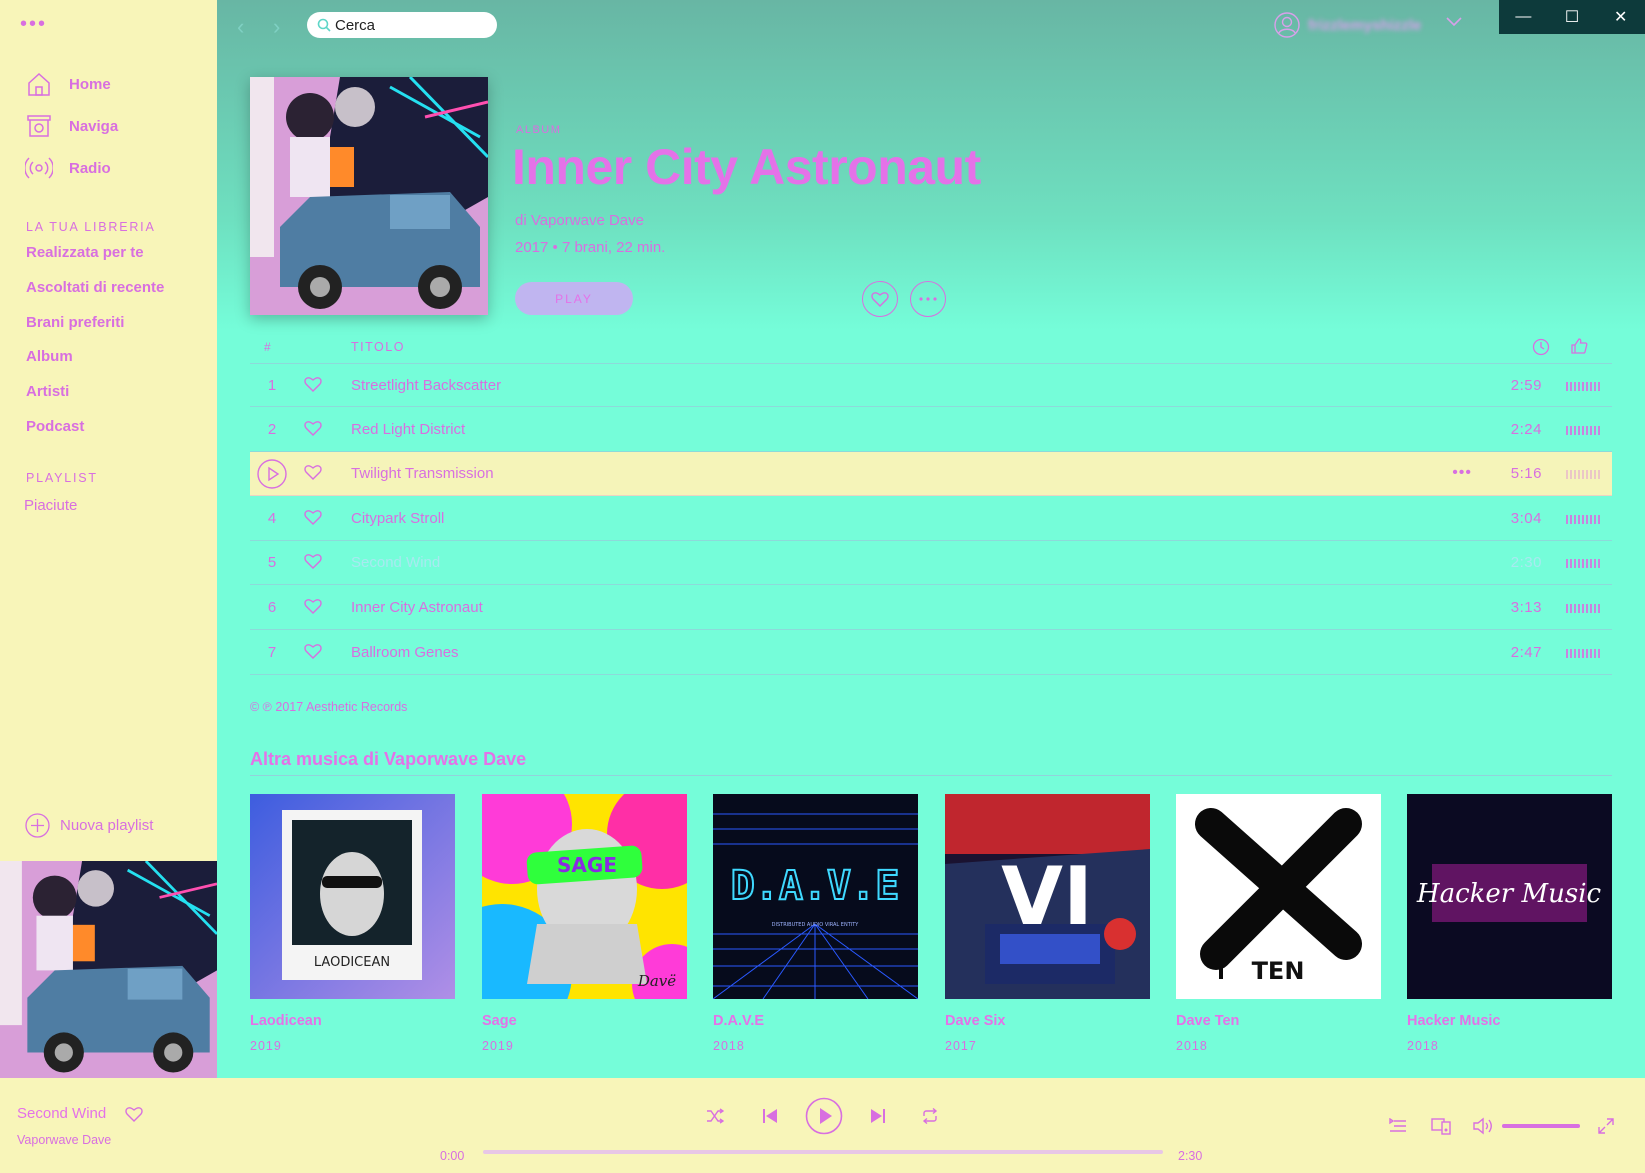 The height and width of the screenshot is (1173, 1645). Describe the element at coordinates (715, 1116) in the screenshot. I see `shuffle-icon` at that location.